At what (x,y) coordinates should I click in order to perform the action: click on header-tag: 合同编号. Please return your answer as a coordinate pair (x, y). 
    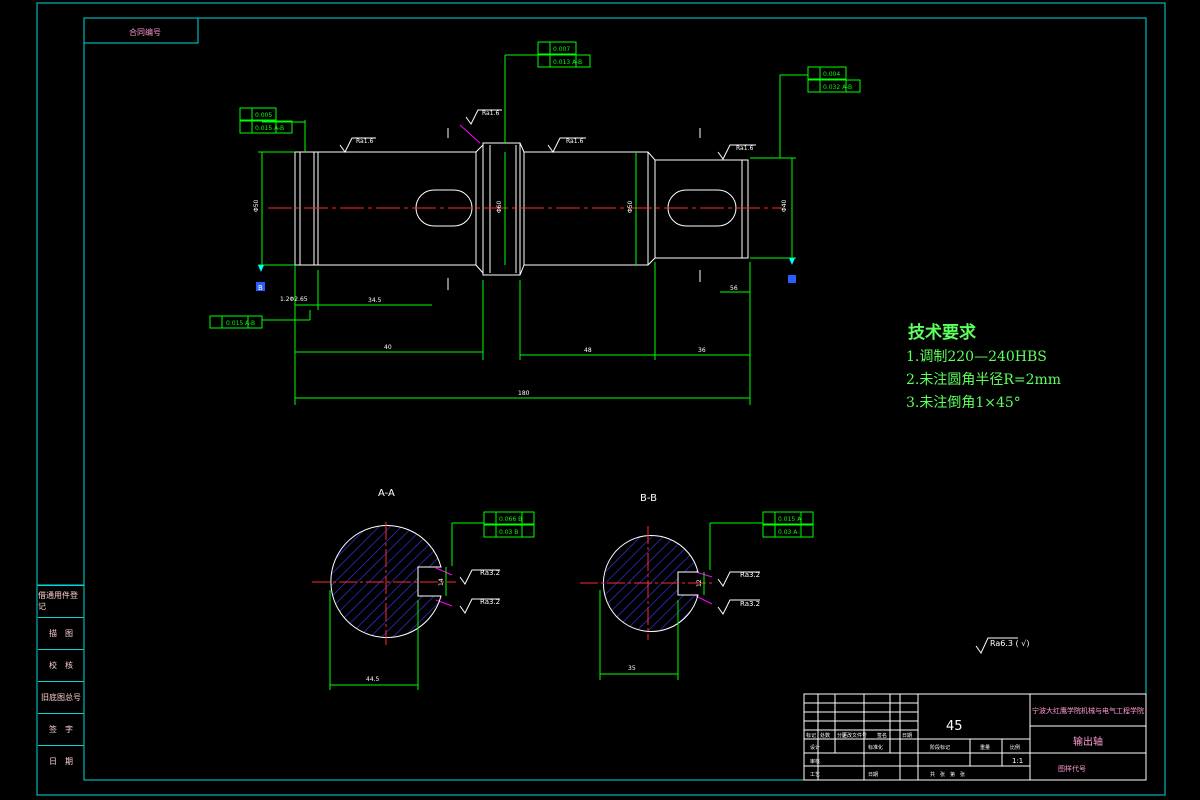
    Looking at the image, I should click on (145, 32).